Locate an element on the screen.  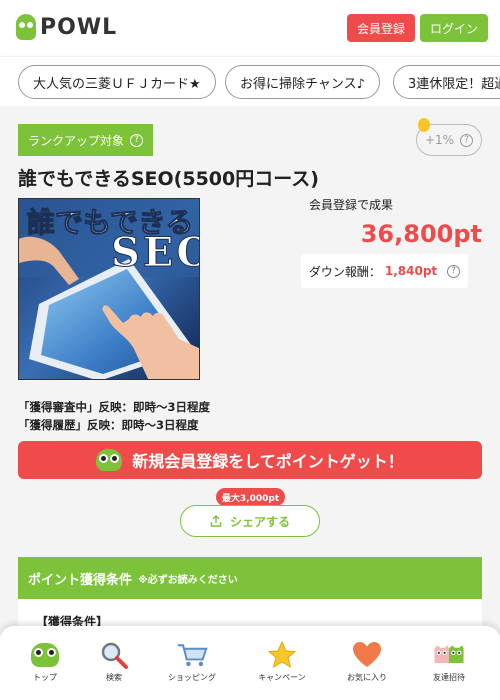
tab-favorites: お気に入り is located at coordinates (367, 661).